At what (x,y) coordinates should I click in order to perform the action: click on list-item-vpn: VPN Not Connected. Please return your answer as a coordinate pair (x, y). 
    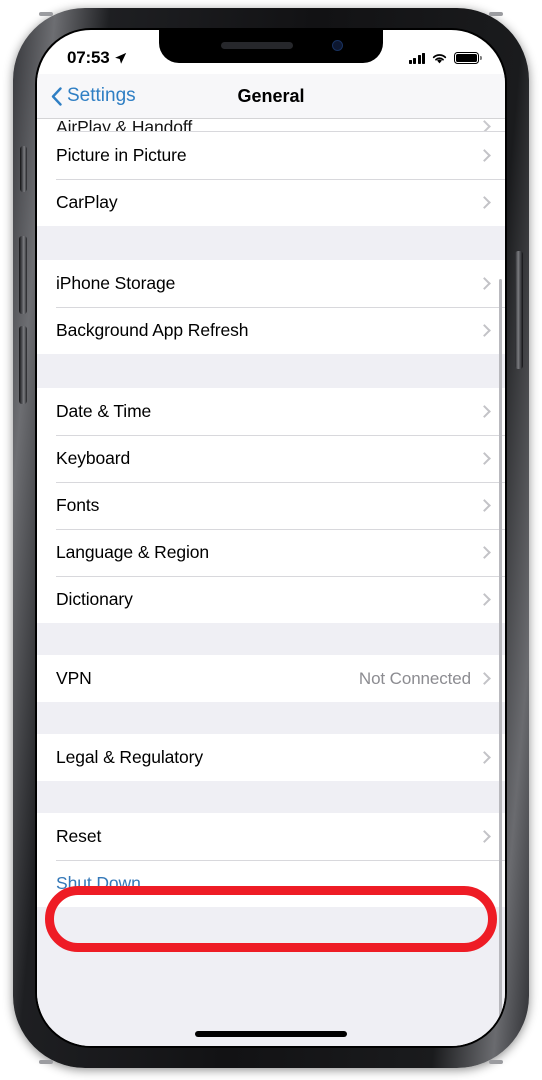
    Looking at the image, I should click on (271, 678).